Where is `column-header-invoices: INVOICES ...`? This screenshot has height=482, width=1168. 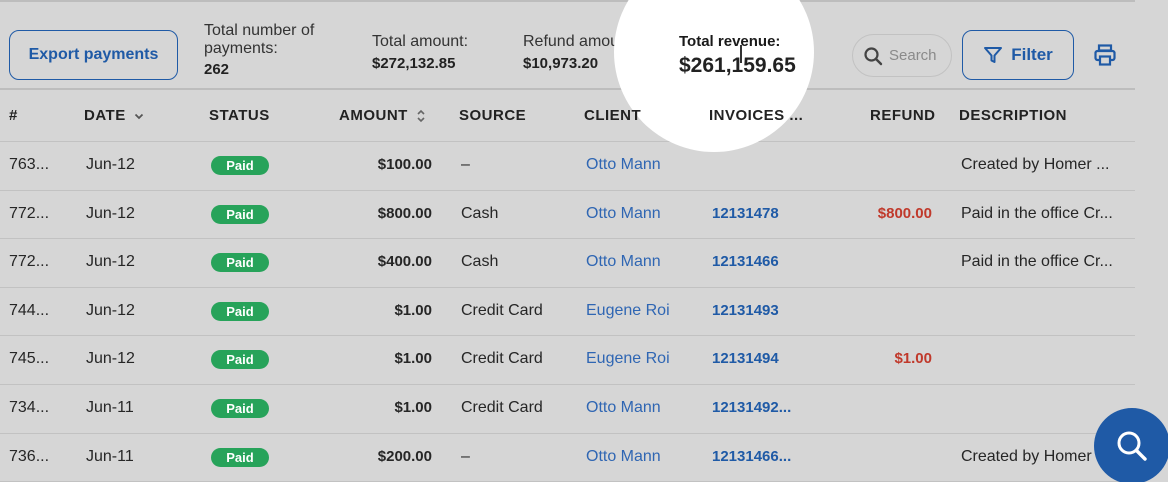
column-header-invoices: INVOICES ... is located at coordinates (756, 115).